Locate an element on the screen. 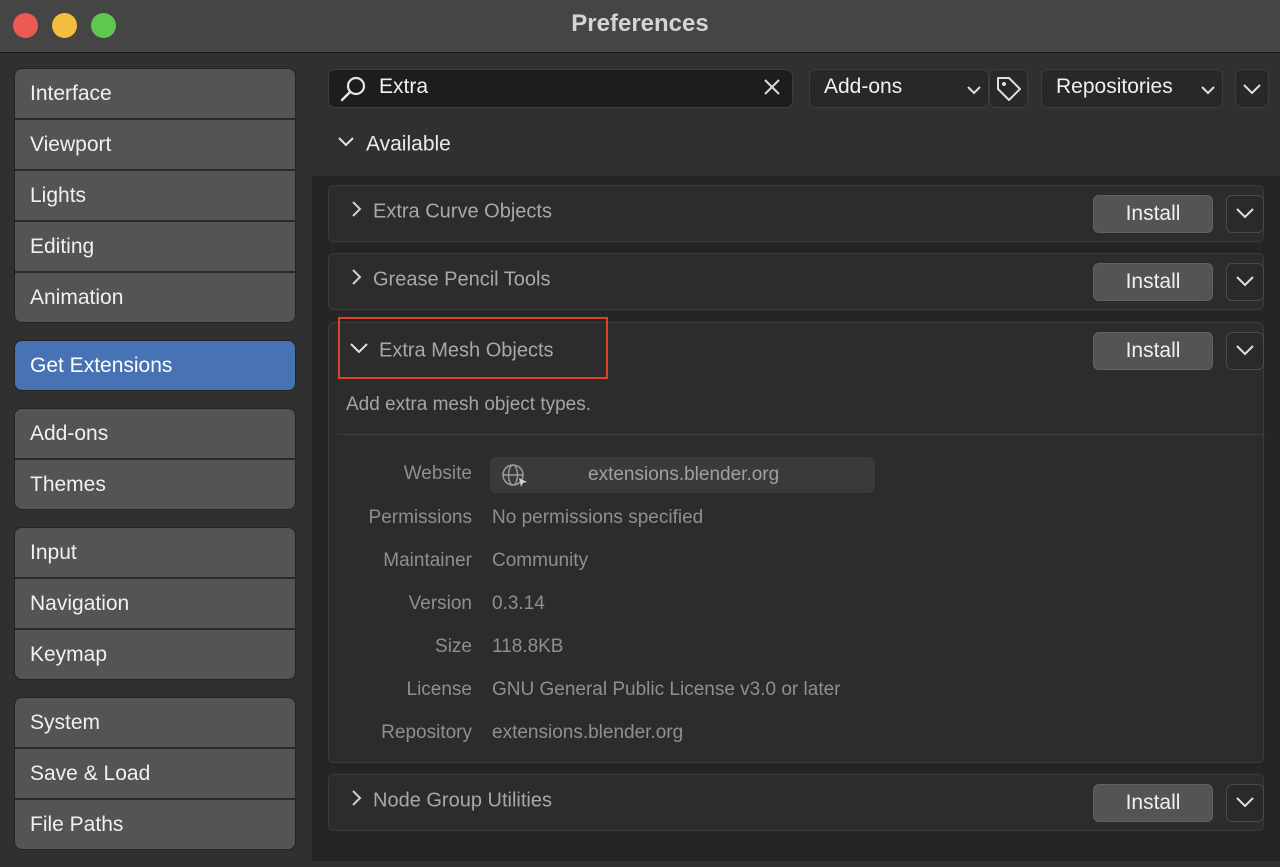 The height and width of the screenshot is (867, 1280). website-value: extensions.blender.org is located at coordinates (684, 474).